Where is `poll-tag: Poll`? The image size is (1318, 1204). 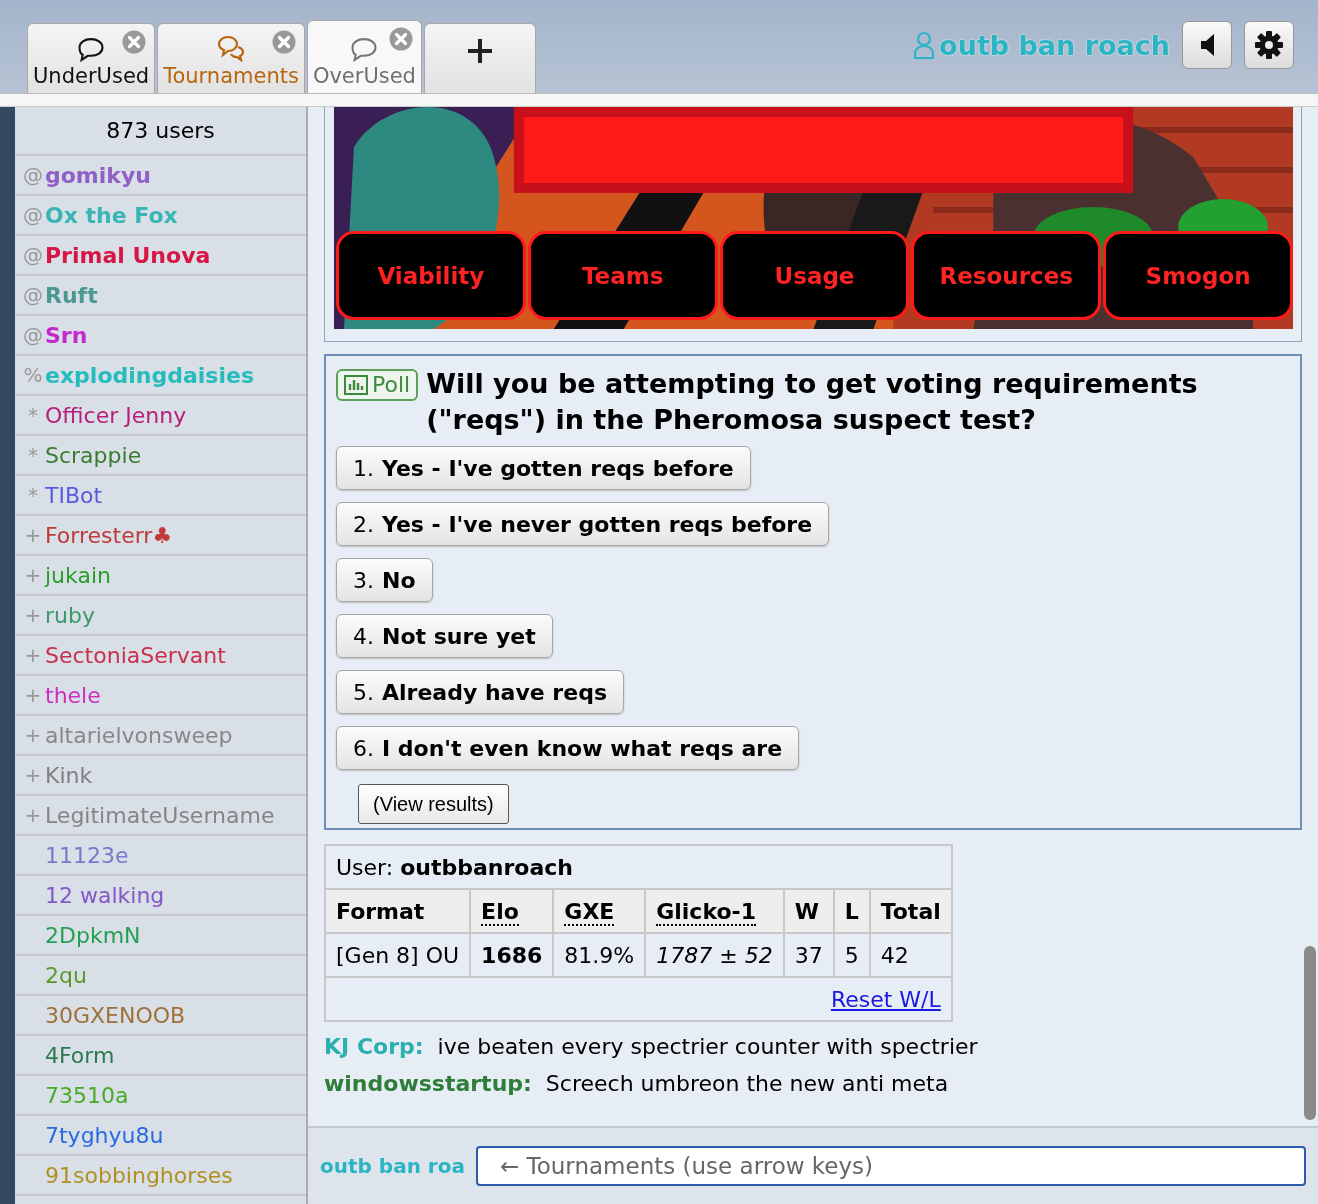 poll-tag: Poll is located at coordinates (377, 385).